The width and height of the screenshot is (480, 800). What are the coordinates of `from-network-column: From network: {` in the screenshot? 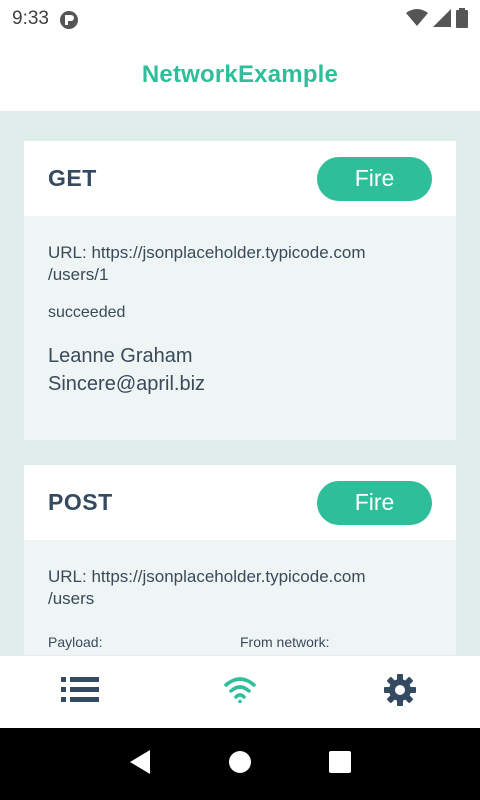 It's located at (336, 644).